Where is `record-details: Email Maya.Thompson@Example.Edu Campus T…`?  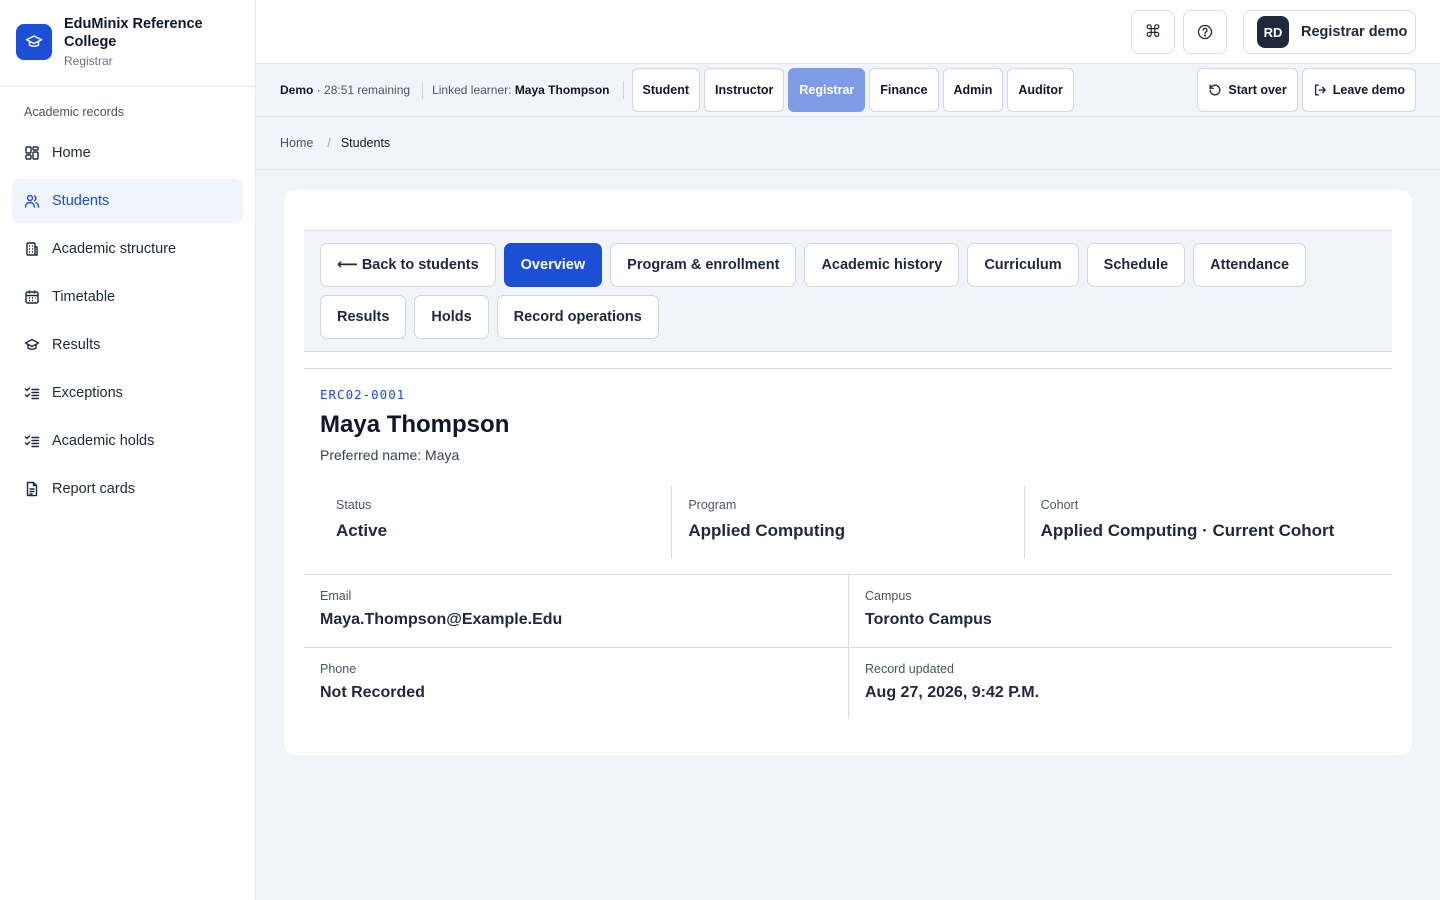
record-details: Email Maya.Thompson@Example.Edu Campus T… is located at coordinates (848, 646).